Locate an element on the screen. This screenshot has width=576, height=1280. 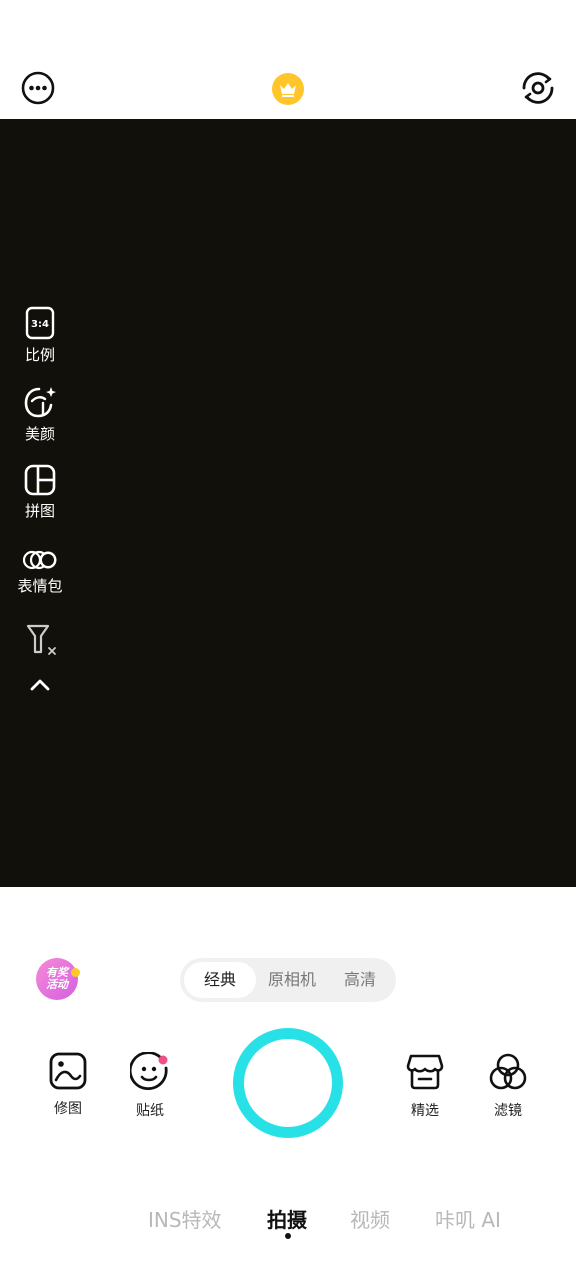
tab-shoot: 拍摄 is located at coordinates (287, 1218).